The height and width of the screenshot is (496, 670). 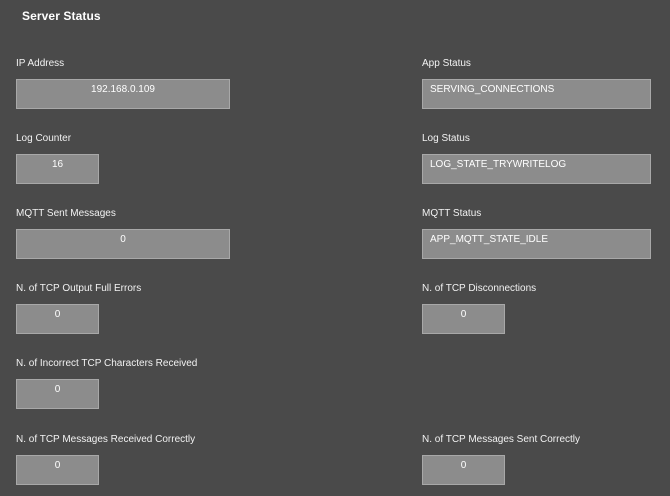 What do you see at coordinates (446, 138) in the screenshot?
I see `log-status-label: Log Status` at bounding box center [446, 138].